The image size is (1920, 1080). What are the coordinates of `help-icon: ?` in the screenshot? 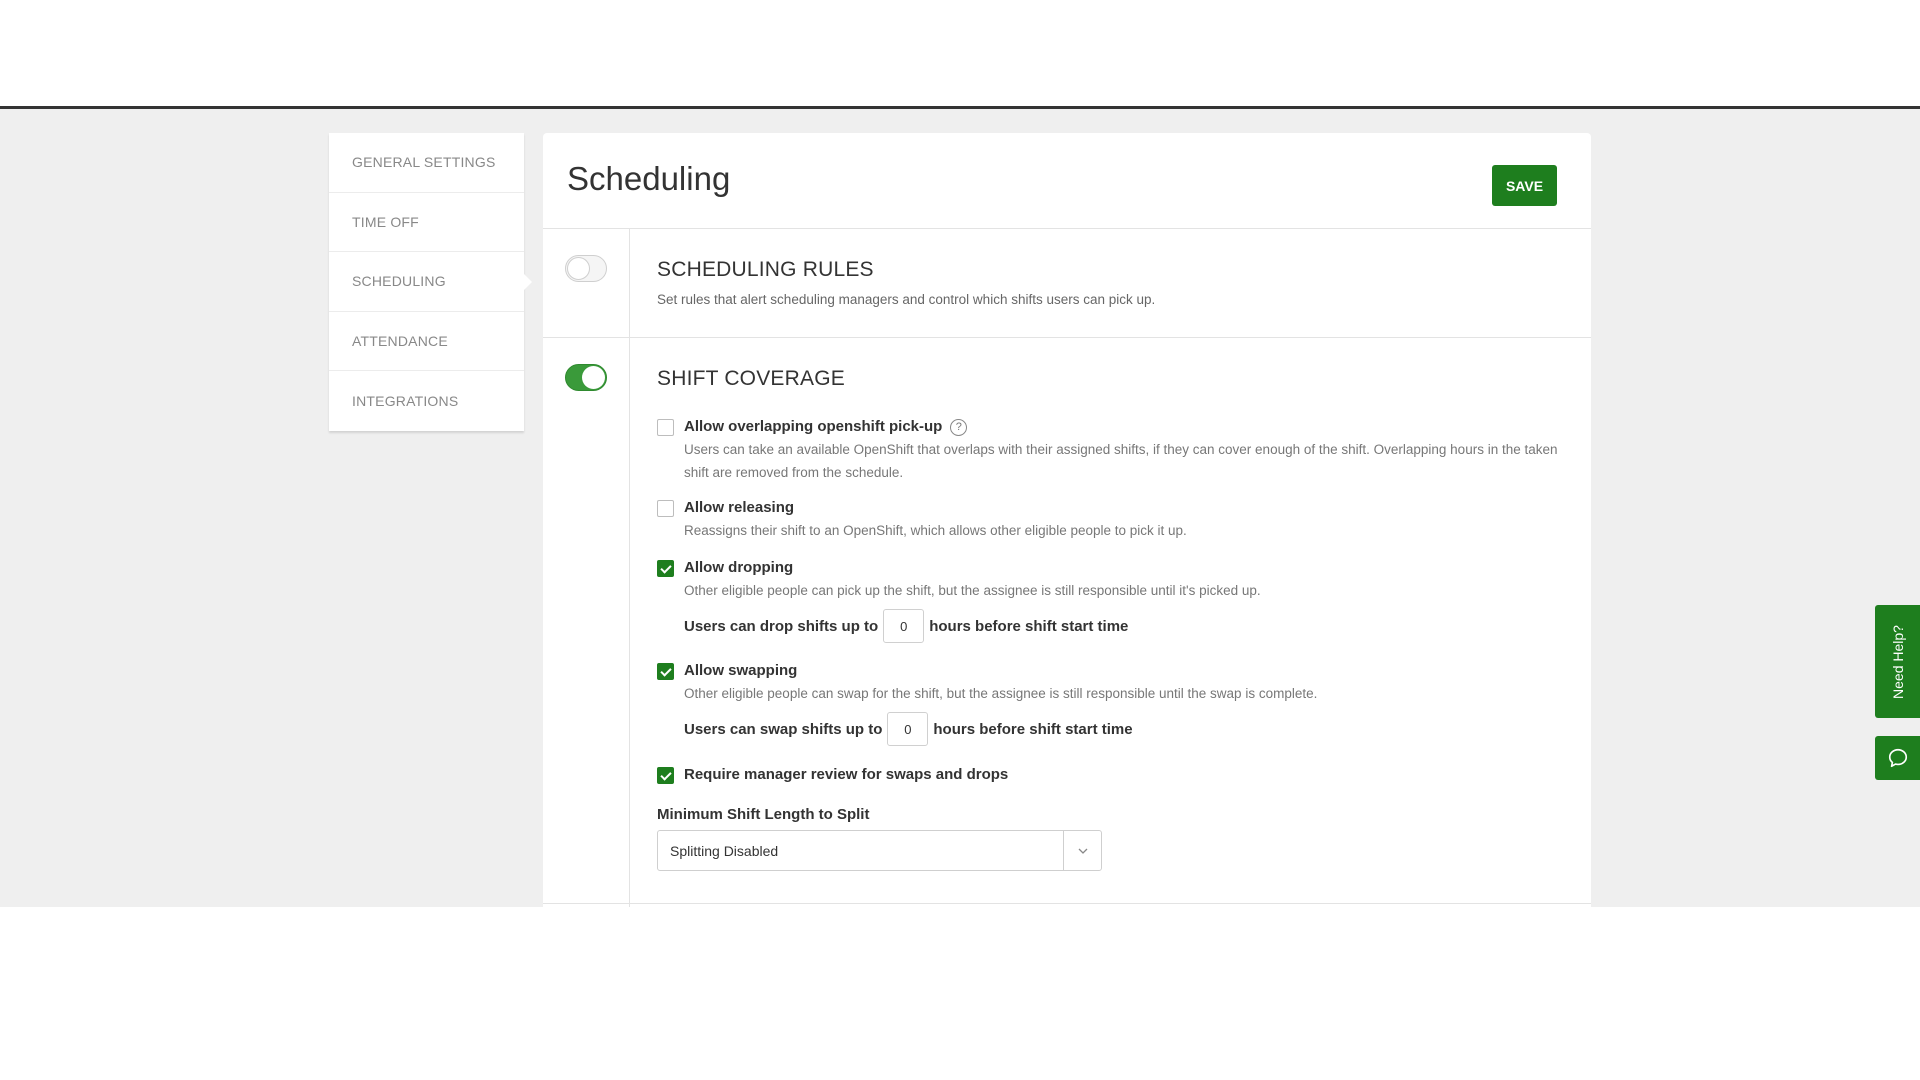 It's located at (959, 427).